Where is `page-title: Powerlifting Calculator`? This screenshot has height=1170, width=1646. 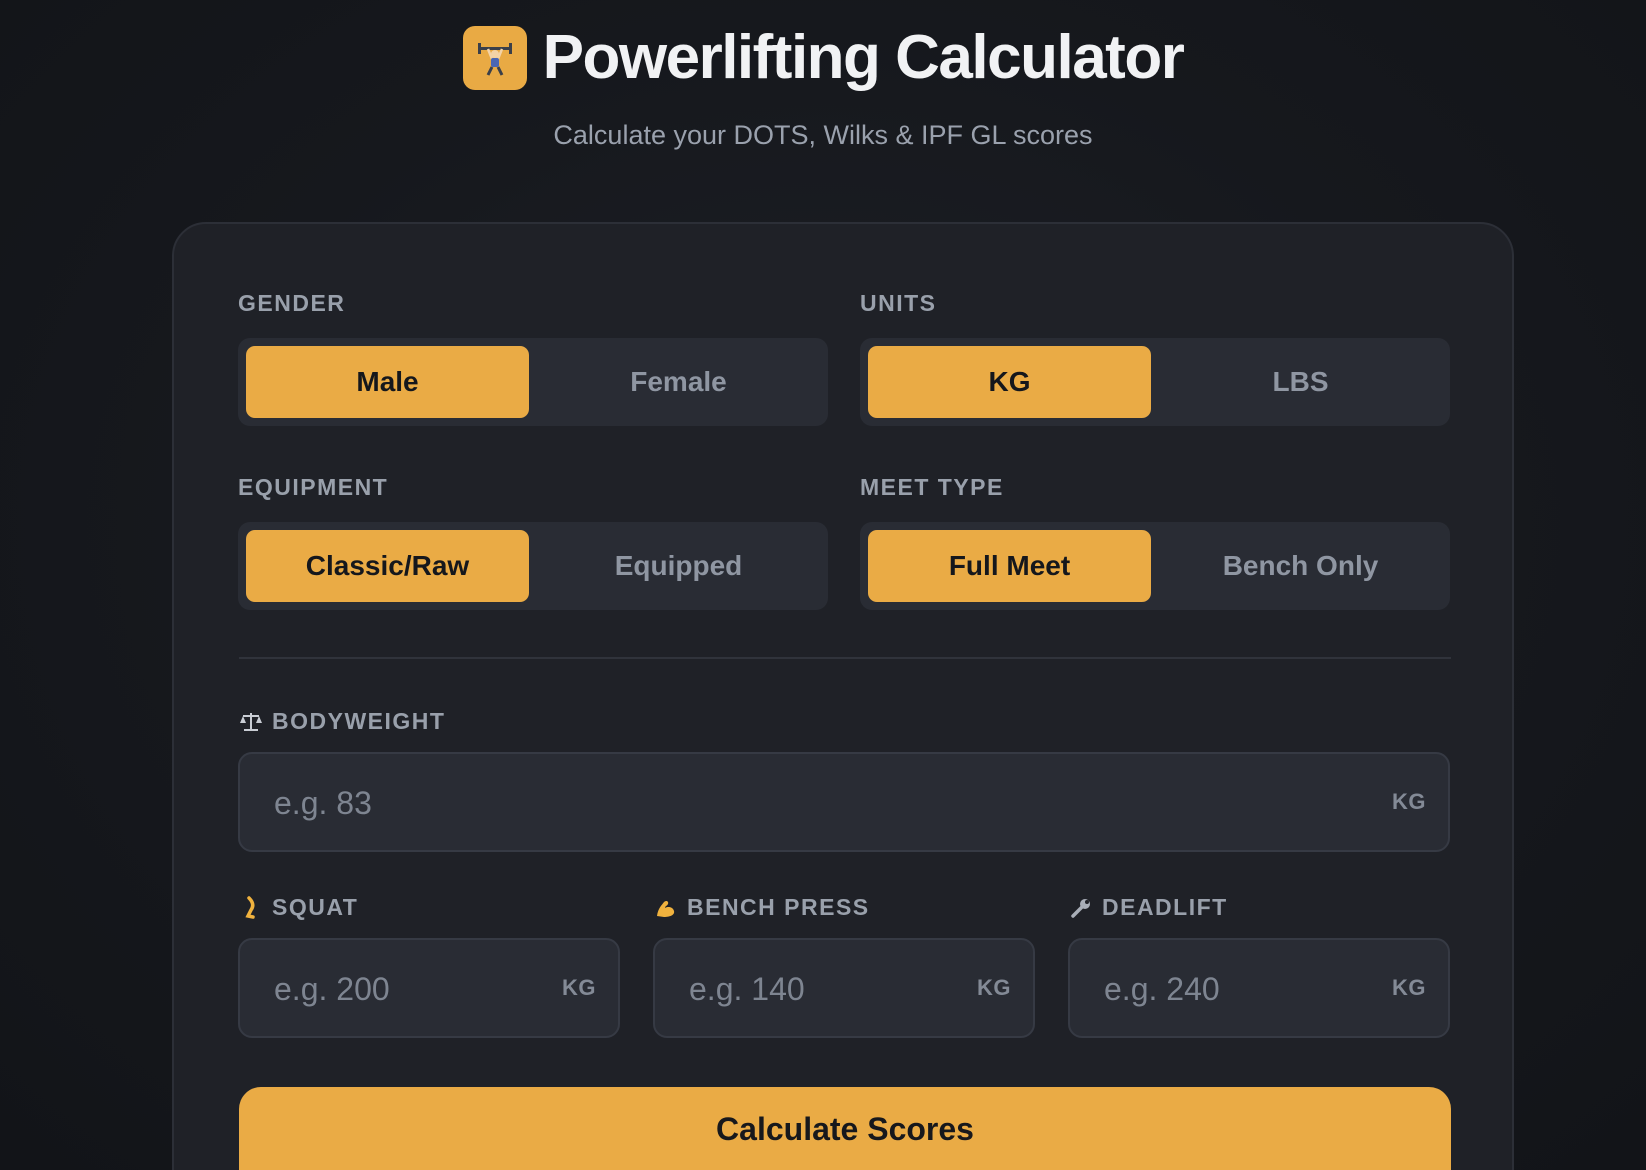
page-title: Powerlifting Calculator is located at coordinates (863, 57).